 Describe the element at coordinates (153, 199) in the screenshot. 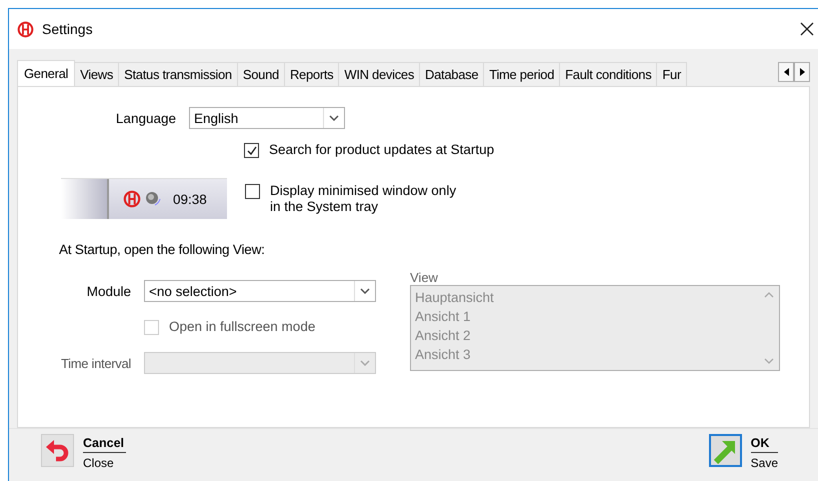

I see `speaker-icon` at that location.